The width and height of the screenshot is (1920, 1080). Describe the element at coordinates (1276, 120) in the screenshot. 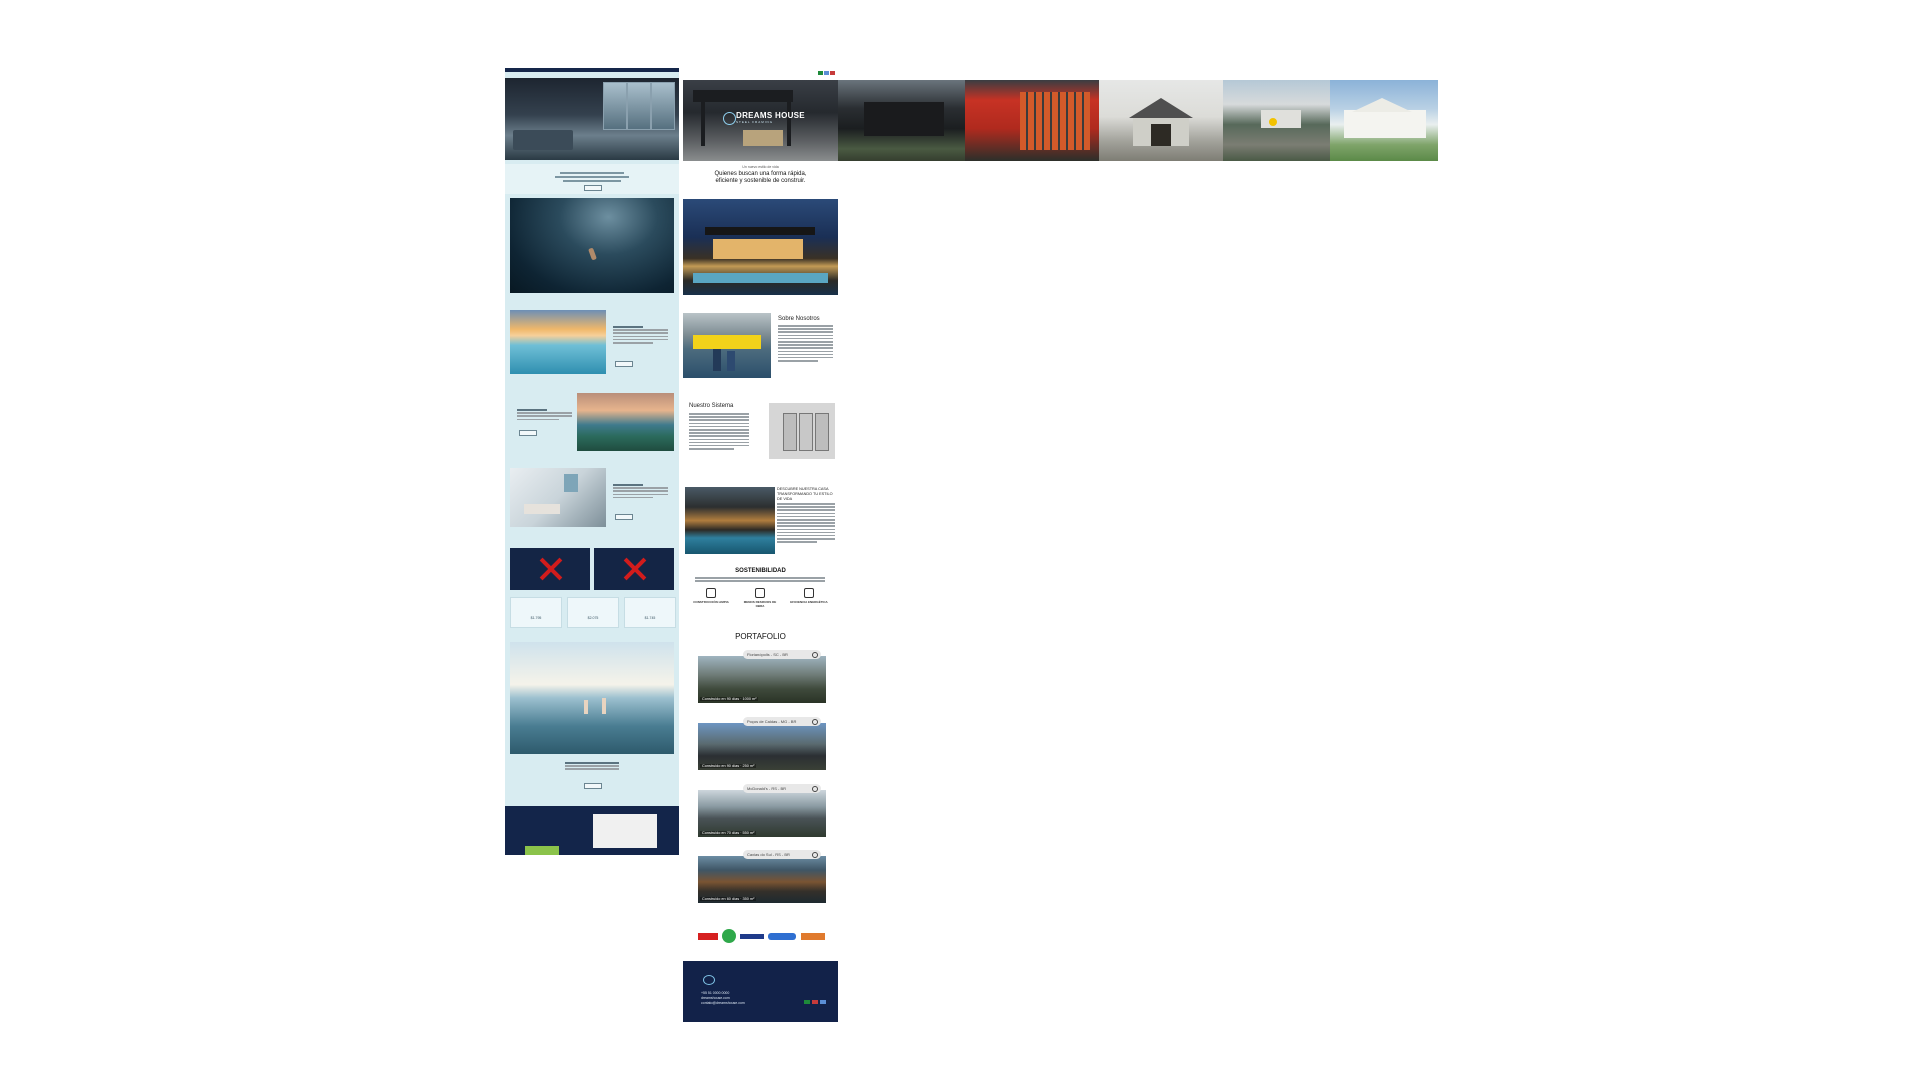

I see `strip-image-street-aerial` at that location.